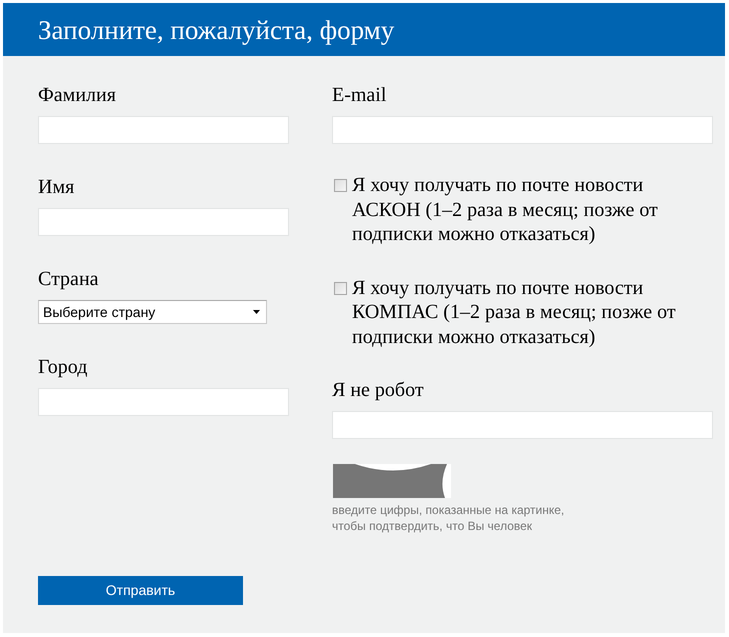  What do you see at coordinates (69, 279) in the screenshot?
I see `field-label: Страна` at bounding box center [69, 279].